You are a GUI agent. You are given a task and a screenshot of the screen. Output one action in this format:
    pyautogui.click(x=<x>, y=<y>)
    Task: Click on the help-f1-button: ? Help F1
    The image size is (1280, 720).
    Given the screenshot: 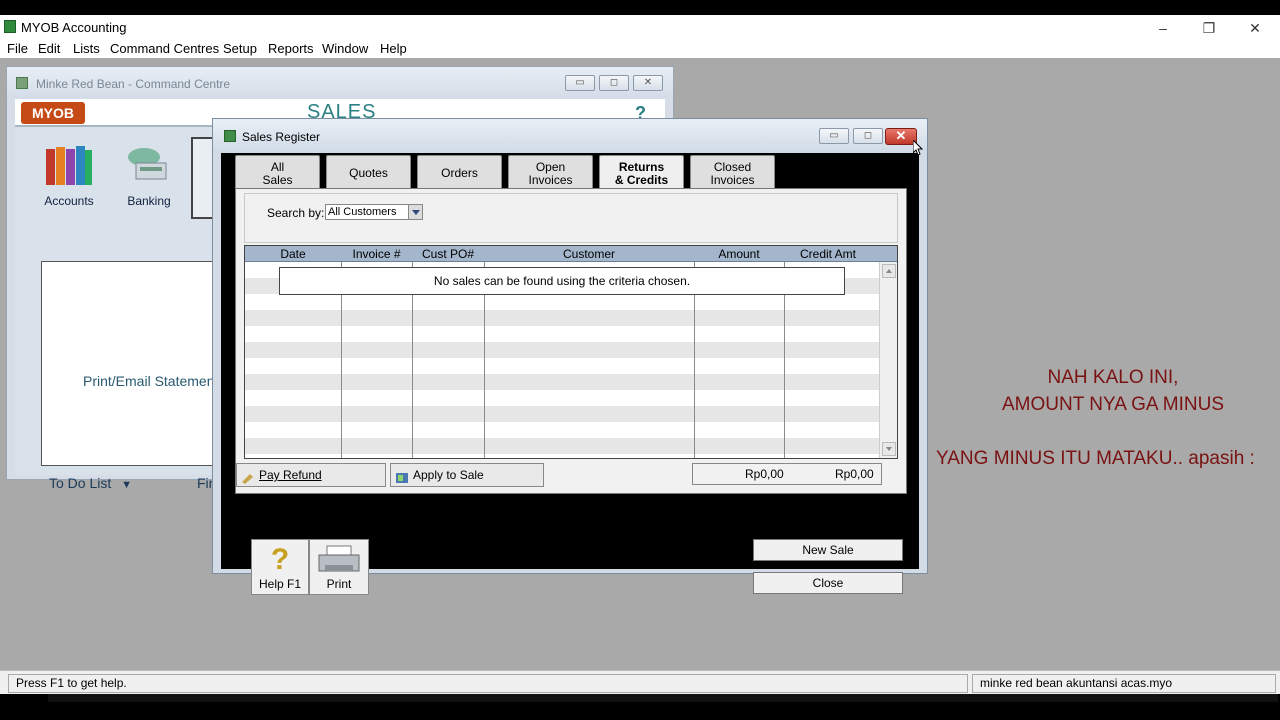 What is the action you would take?
    pyautogui.click(x=280, y=567)
    